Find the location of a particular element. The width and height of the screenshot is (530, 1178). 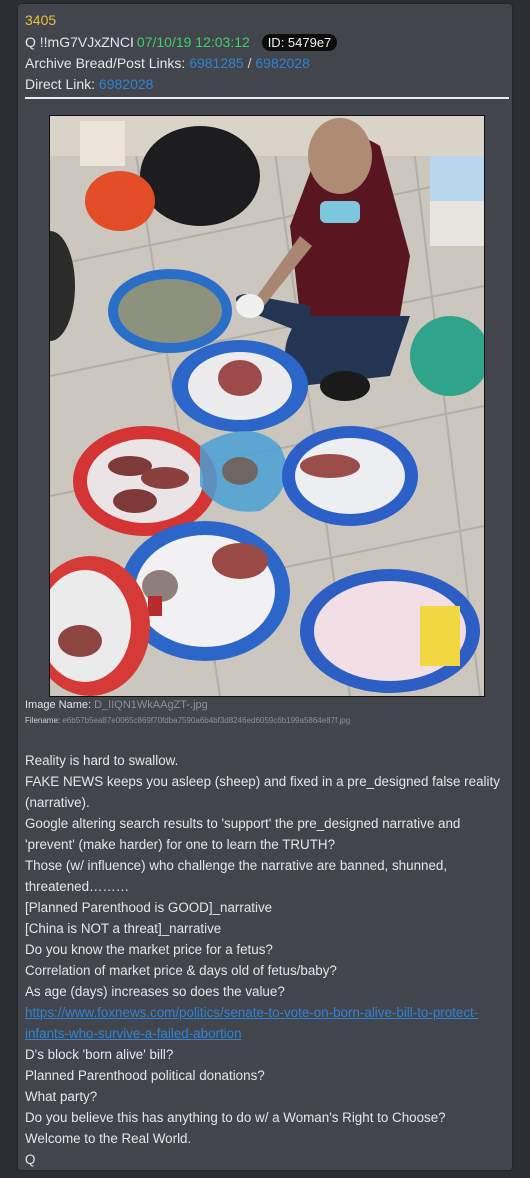

body-line: What party? is located at coordinates (61, 1096).